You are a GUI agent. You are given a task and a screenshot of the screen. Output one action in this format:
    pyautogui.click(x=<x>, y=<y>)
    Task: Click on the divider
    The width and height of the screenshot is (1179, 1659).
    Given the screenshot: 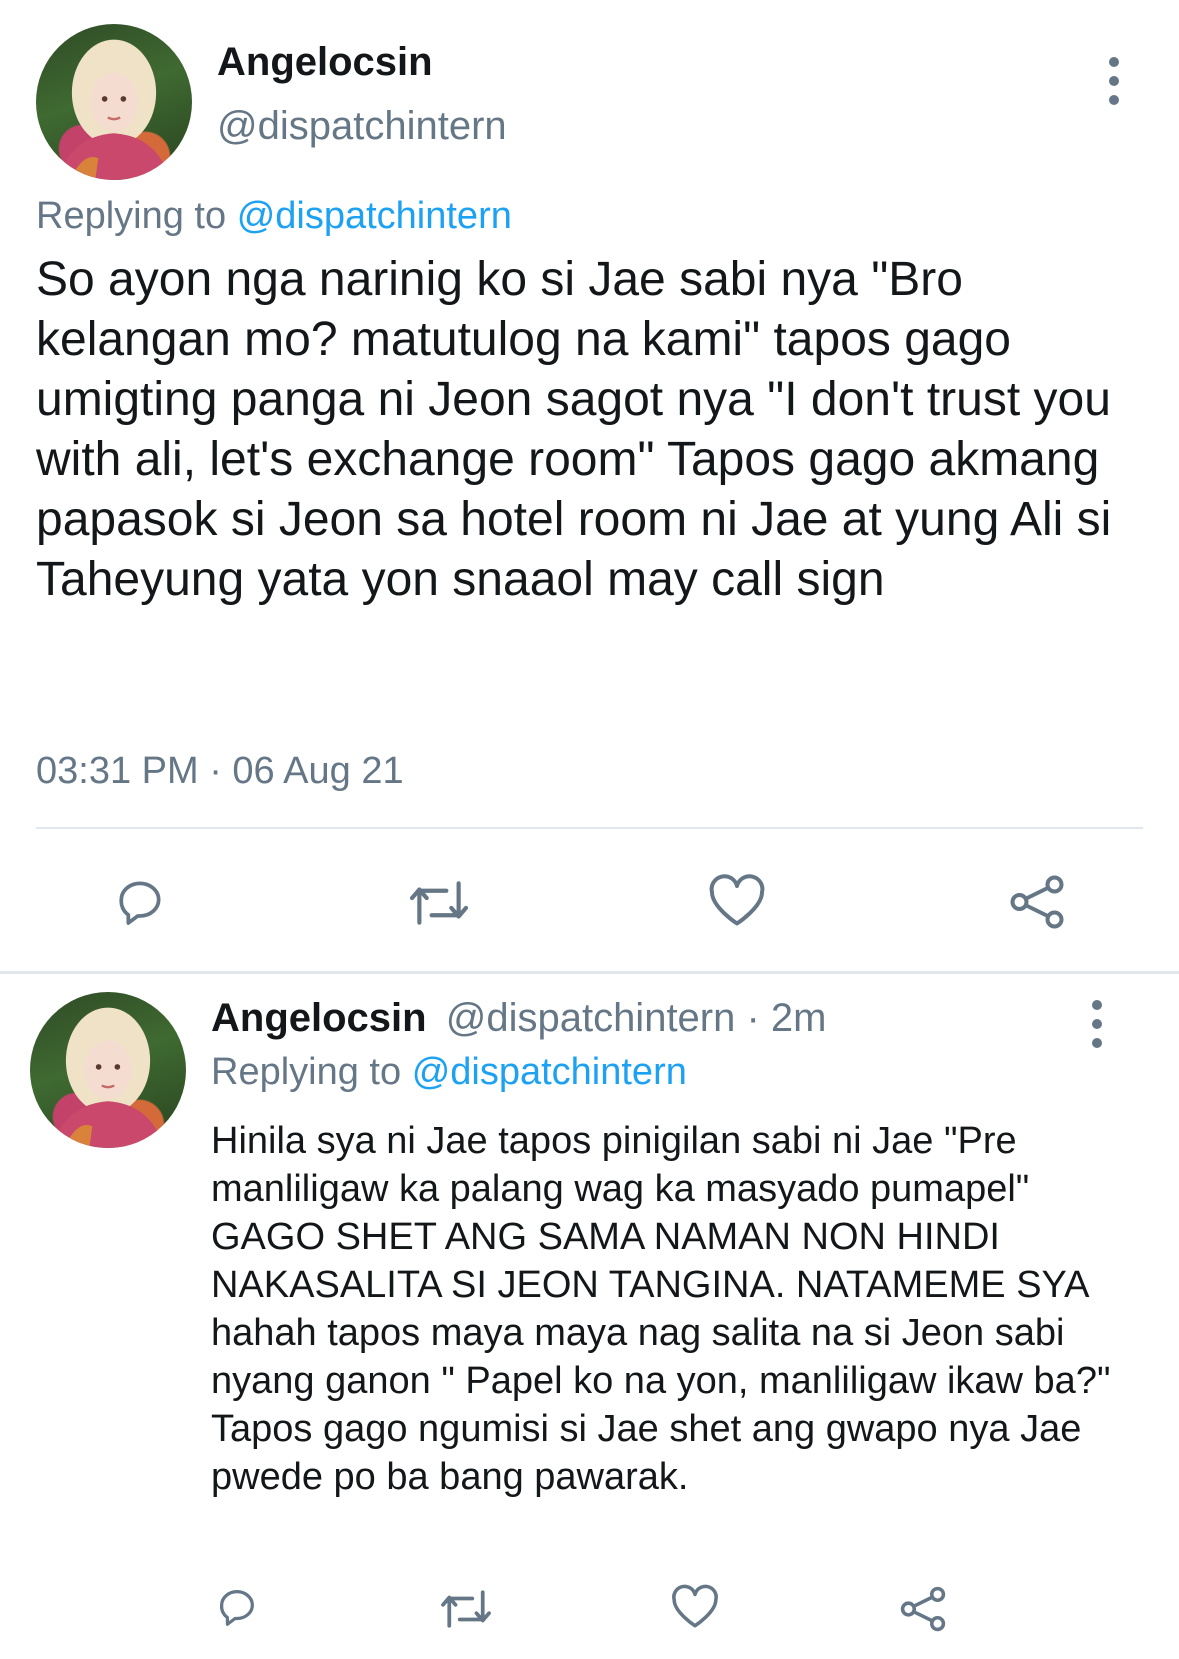 What is the action you would take?
    pyautogui.click(x=589, y=828)
    